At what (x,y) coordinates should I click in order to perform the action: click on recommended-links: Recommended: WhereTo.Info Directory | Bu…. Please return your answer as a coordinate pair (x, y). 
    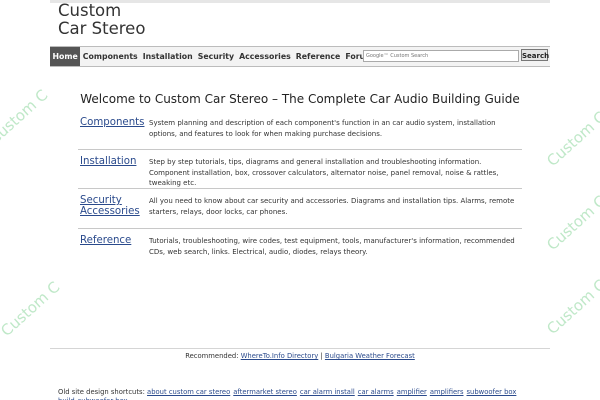
    Looking at the image, I should click on (300, 356).